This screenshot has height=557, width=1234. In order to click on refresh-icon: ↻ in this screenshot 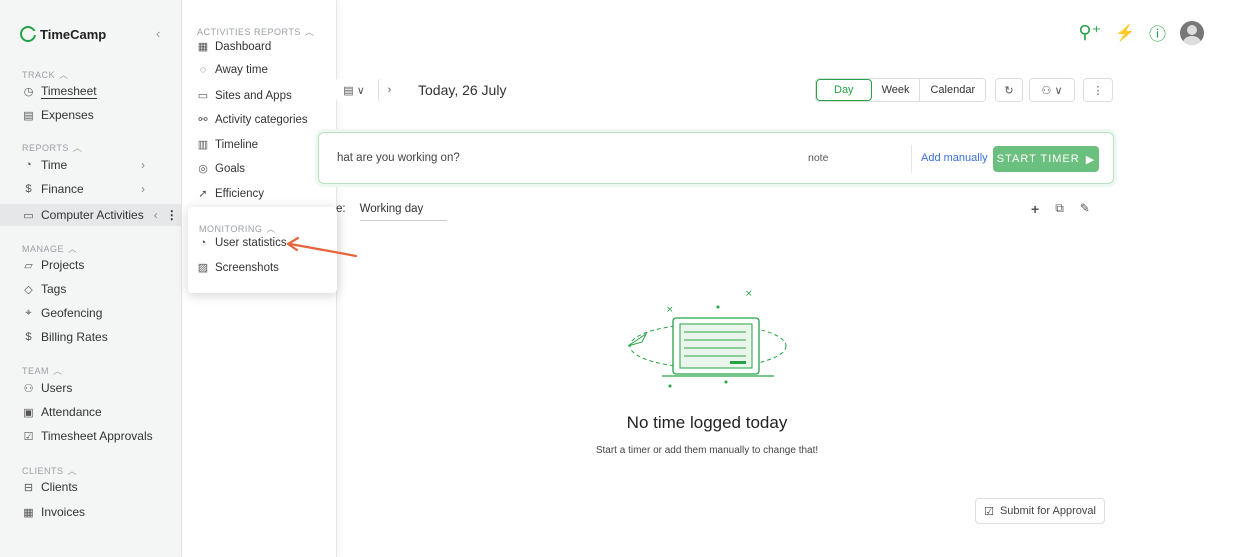, I will do `click(1009, 90)`.